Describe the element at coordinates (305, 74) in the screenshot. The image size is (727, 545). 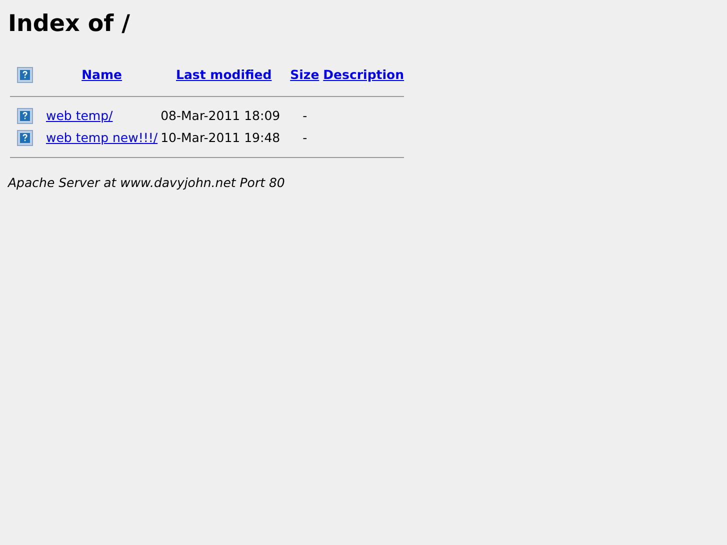
I see `column-header-link: Size` at that location.